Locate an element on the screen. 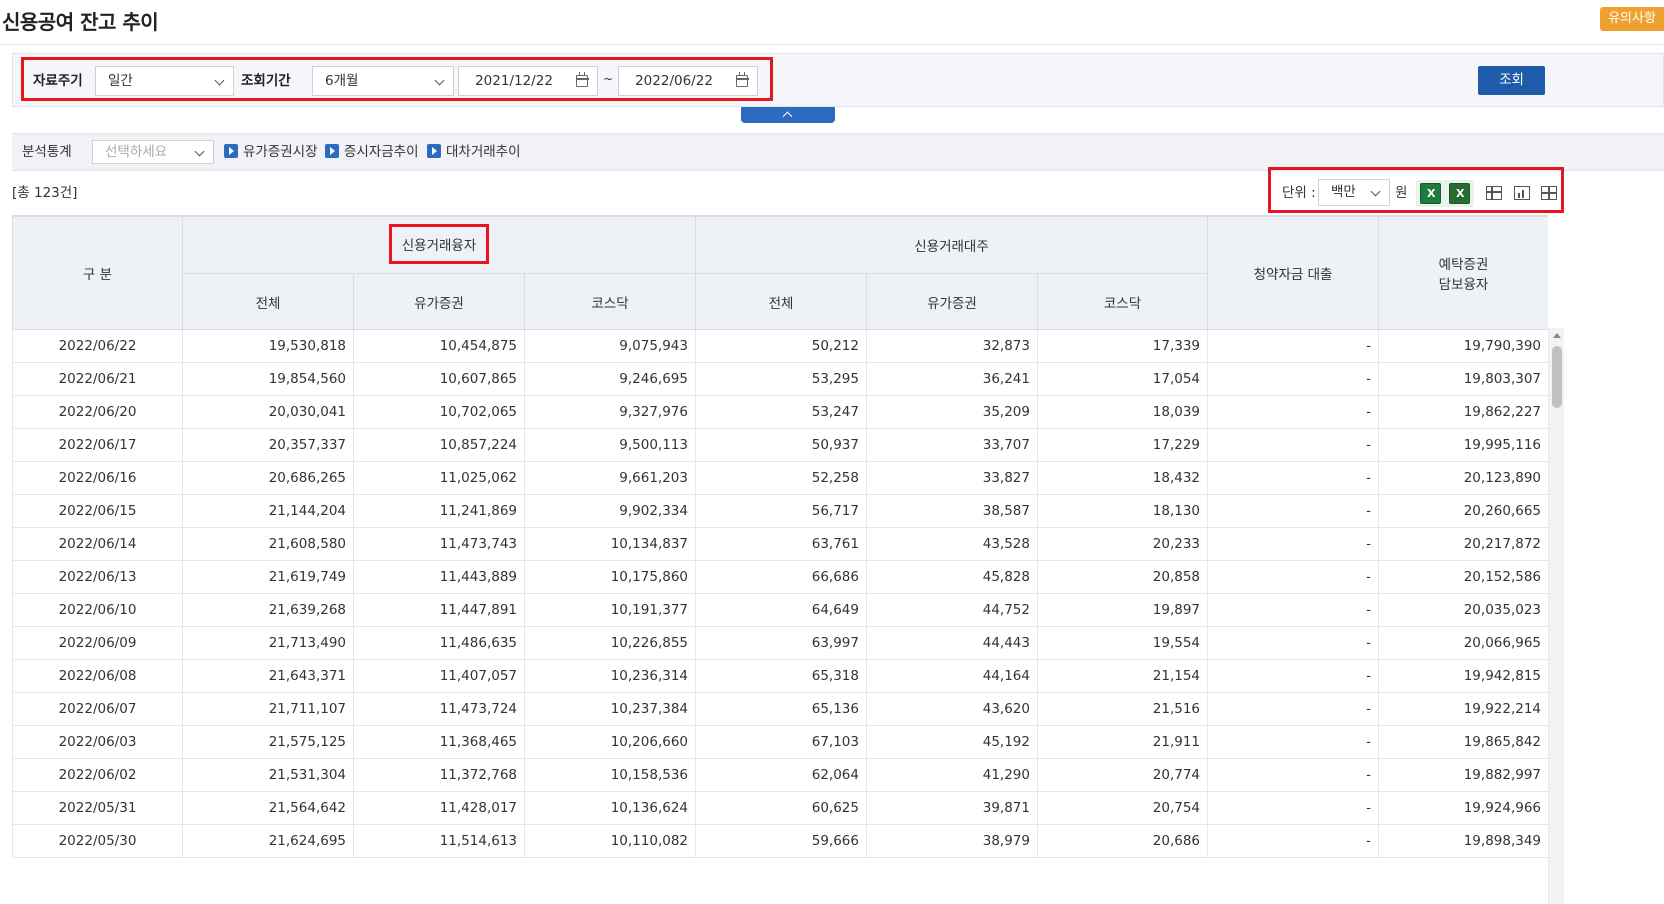 The image size is (1664, 904). table-cell: 18,130 is located at coordinates (1123, 511).